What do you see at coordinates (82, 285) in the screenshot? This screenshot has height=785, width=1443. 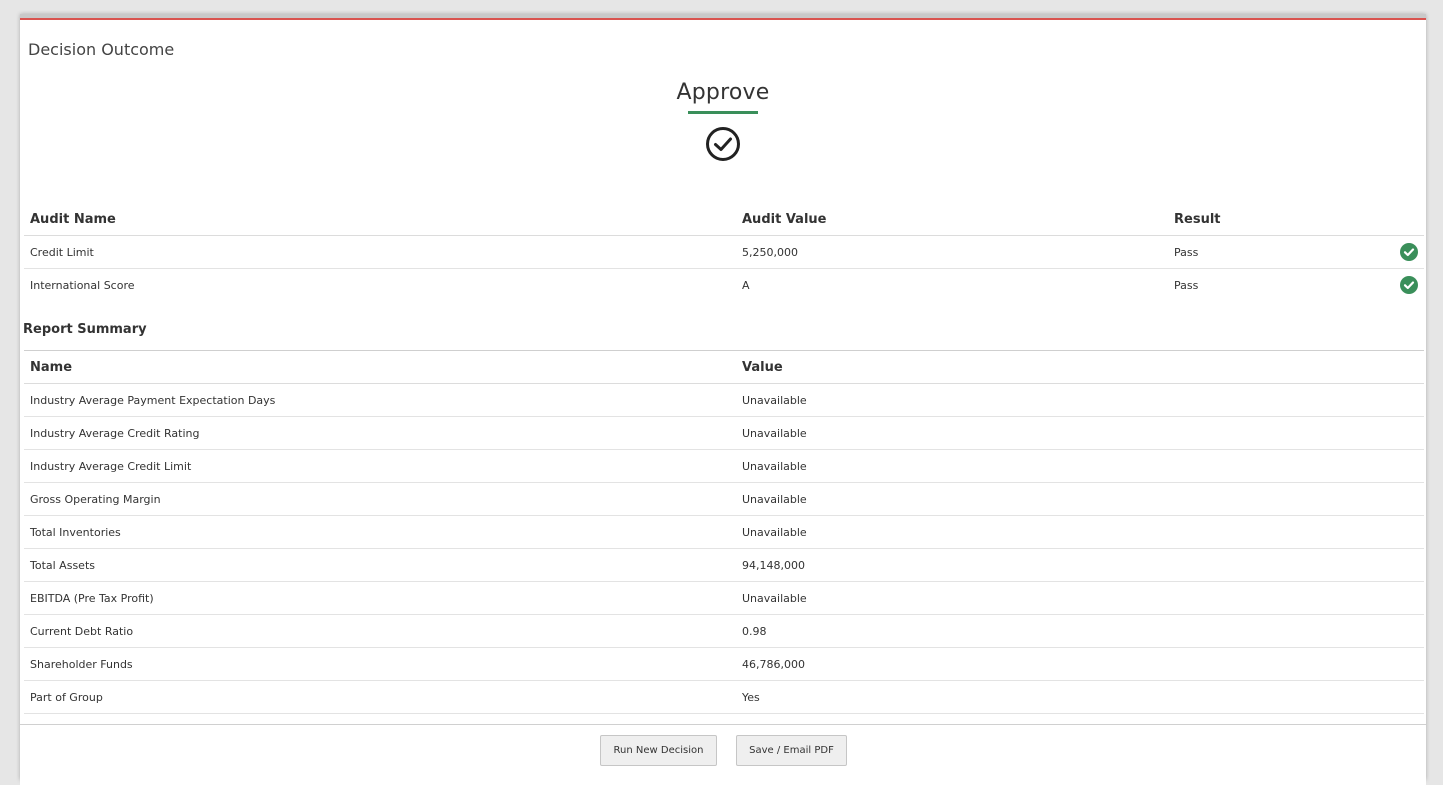 I see `audit-name-cell: International Score` at bounding box center [82, 285].